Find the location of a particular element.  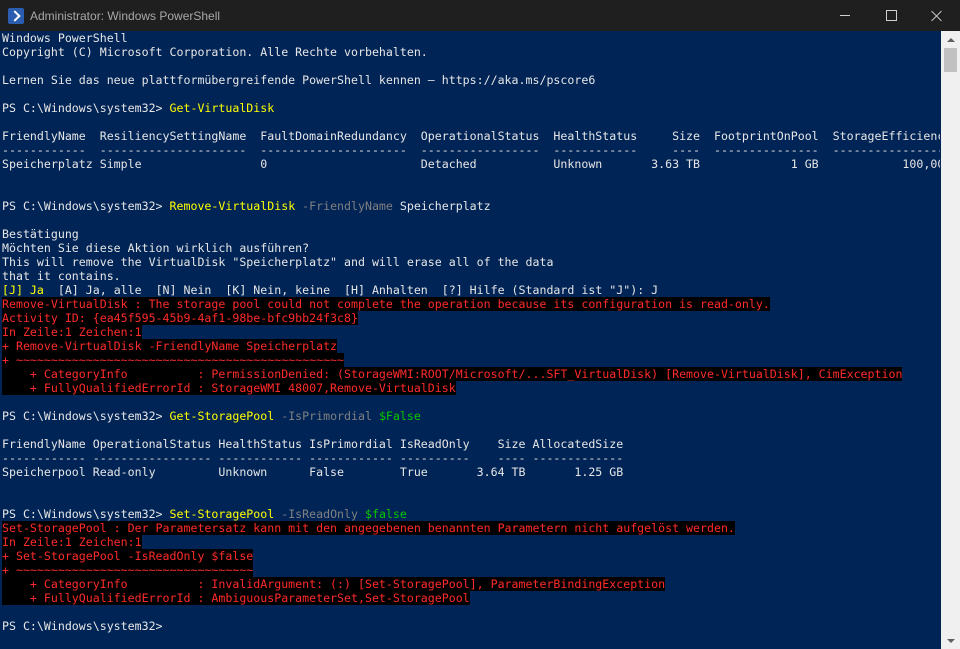

window-controls is located at coordinates (891, 15).